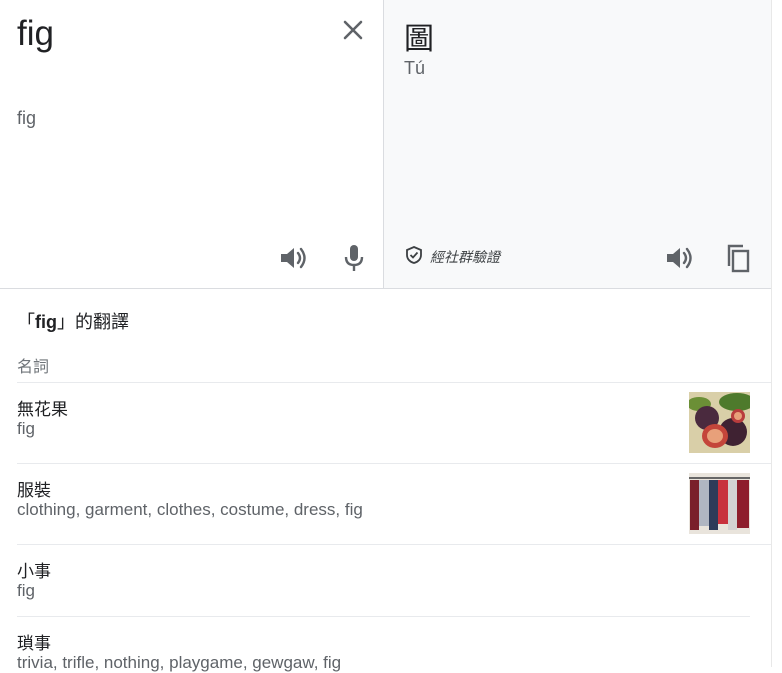 This screenshot has height=673, width=782. What do you see at coordinates (46, 322) in the screenshot?
I see `heading-term: fig` at bounding box center [46, 322].